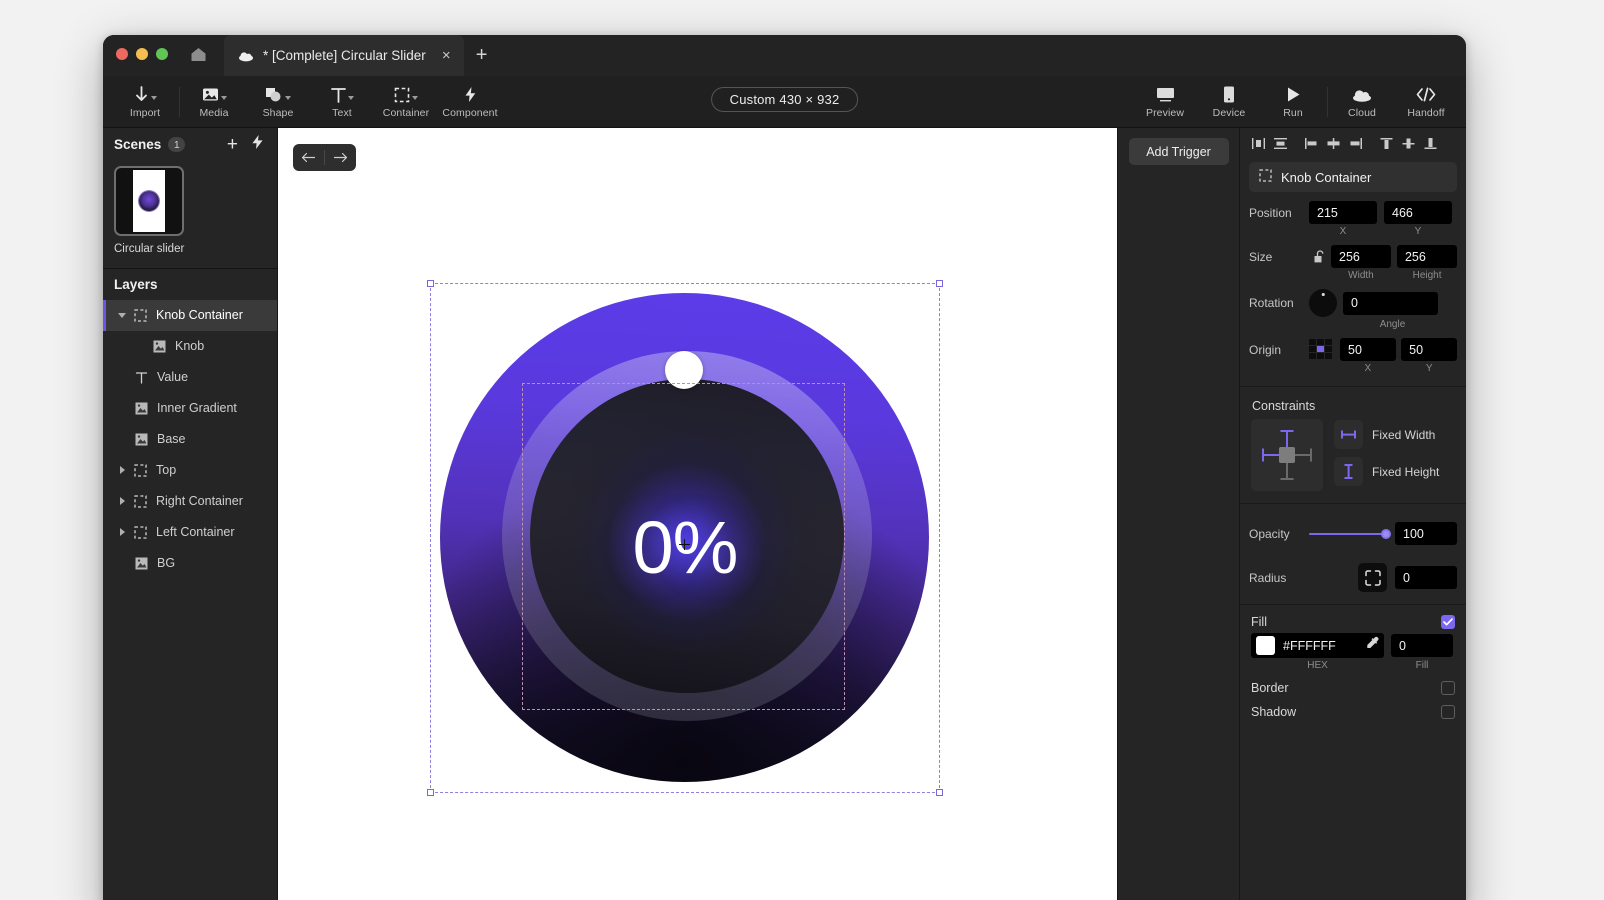  Describe the element at coordinates (1372, 577) in the screenshot. I see `radius-corners-icon` at that location.